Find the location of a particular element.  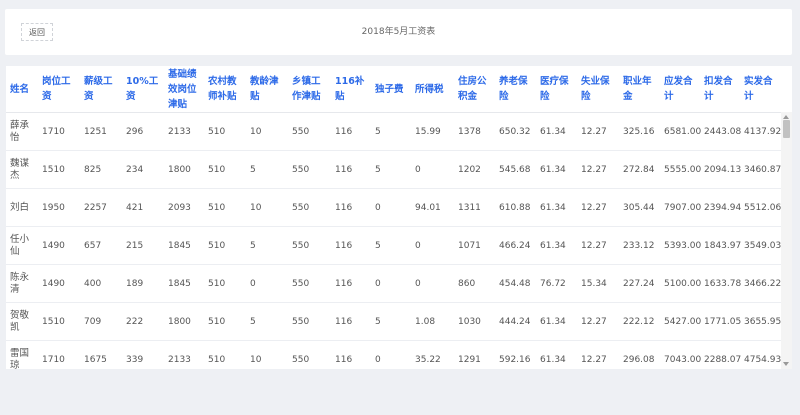

employee-name-cell: 刘白 is located at coordinates (22, 207).